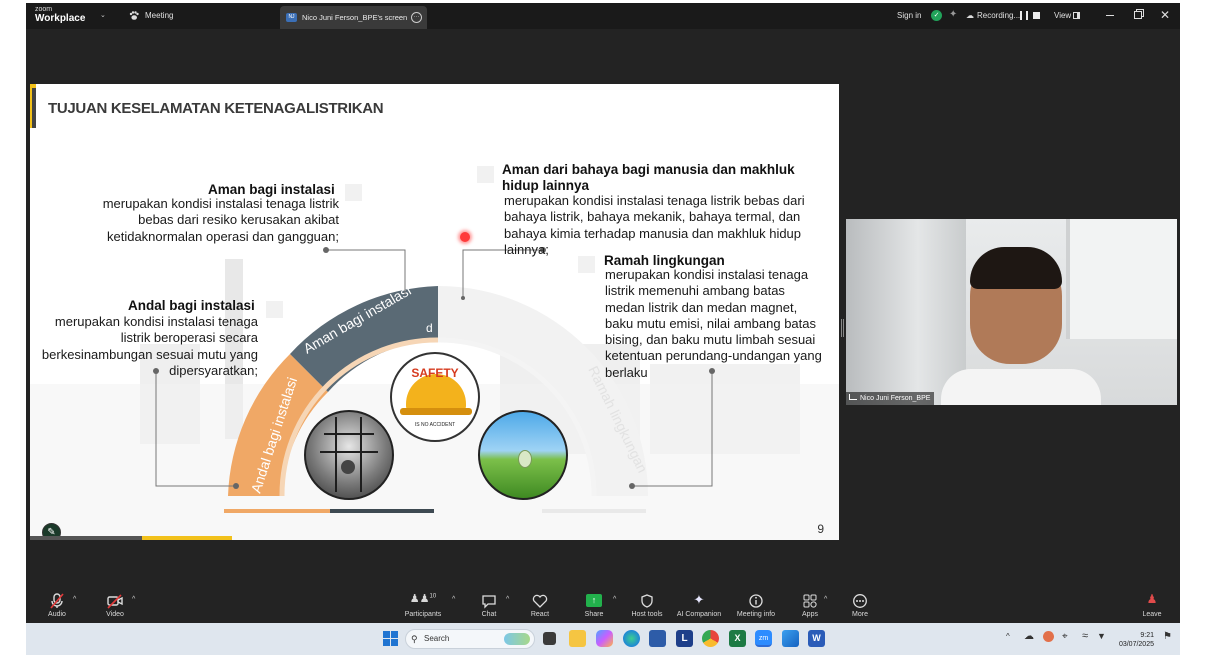  Describe the element at coordinates (1165, 15) in the screenshot. I see `close-icon: ✕` at that location.